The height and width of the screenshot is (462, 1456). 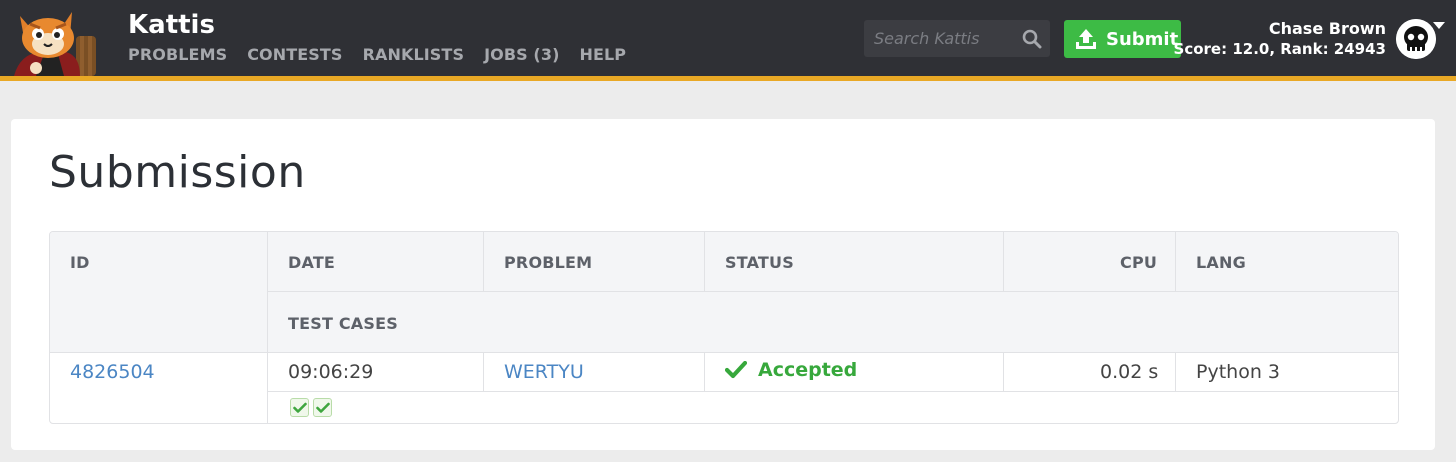 What do you see at coordinates (1129, 372) in the screenshot?
I see `cpu-time: 0.02 s` at bounding box center [1129, 372].